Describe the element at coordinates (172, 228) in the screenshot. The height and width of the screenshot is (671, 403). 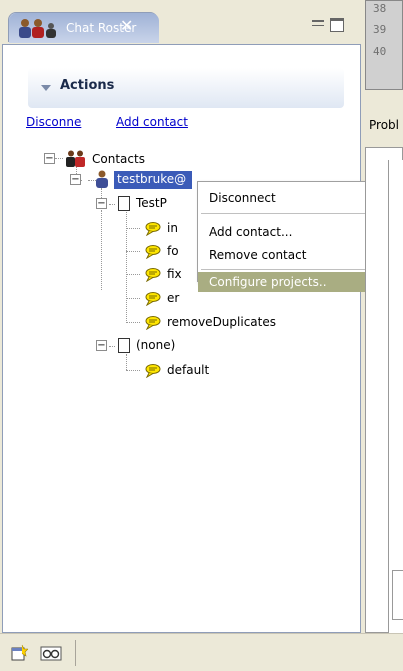
I see `tree-item-label: in` at that location.